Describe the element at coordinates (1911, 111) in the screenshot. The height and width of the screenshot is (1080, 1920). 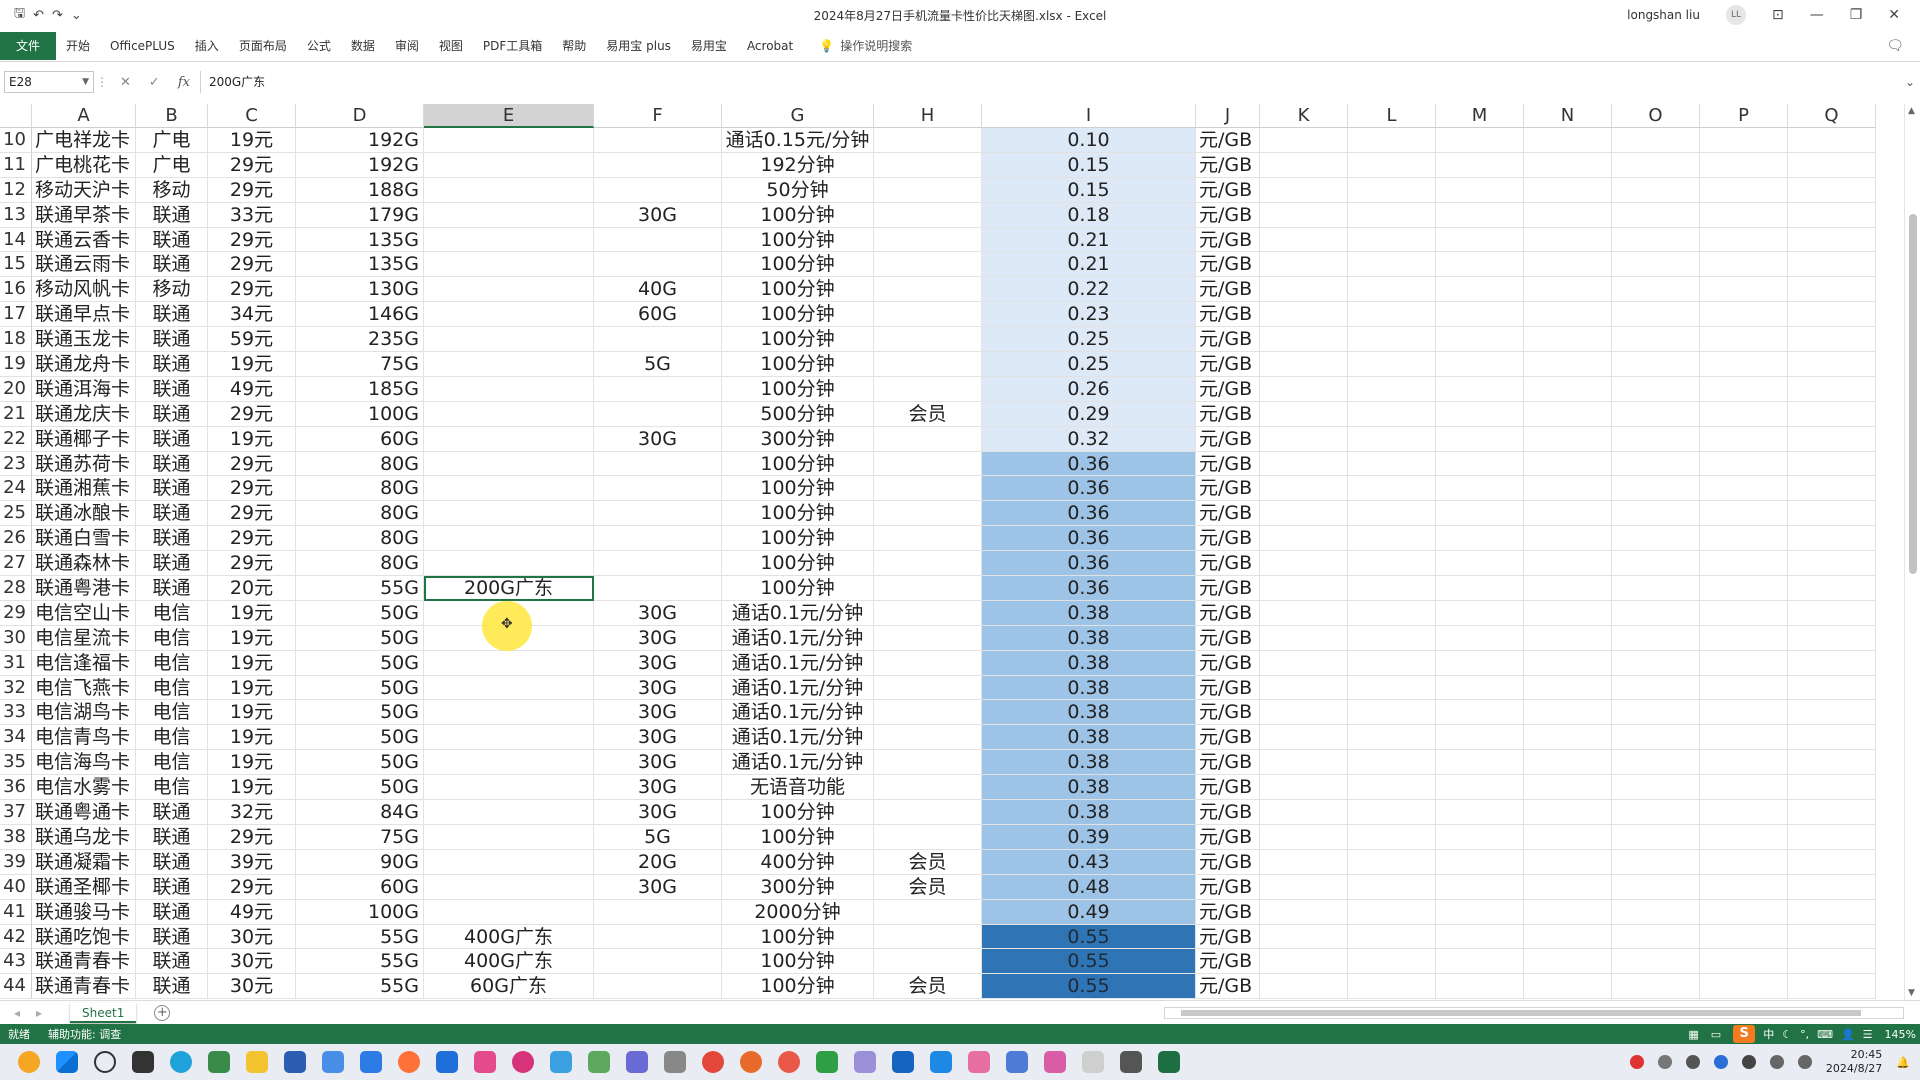
I see `scroll-up-icon: ▲` at that location.